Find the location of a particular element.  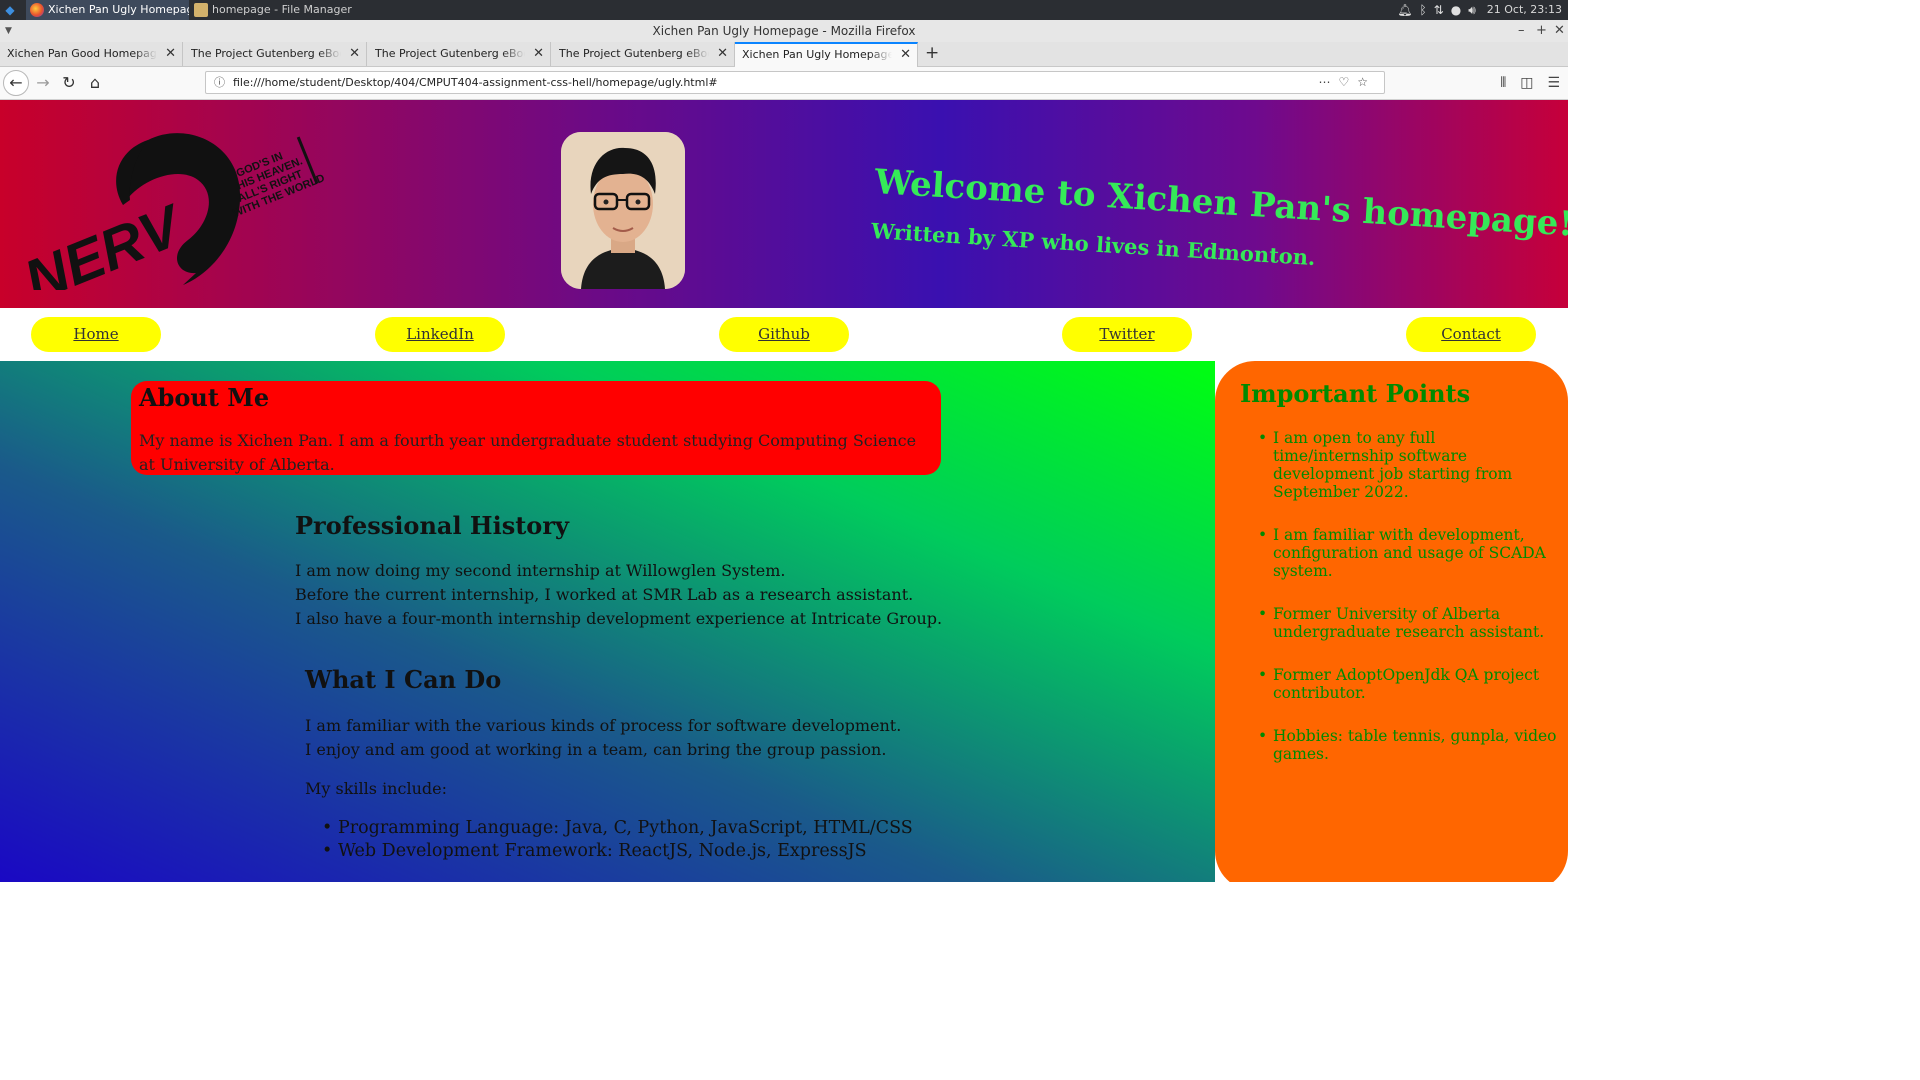

bookmark-star-icon: ☆ is located at coordinates (1366, 82).